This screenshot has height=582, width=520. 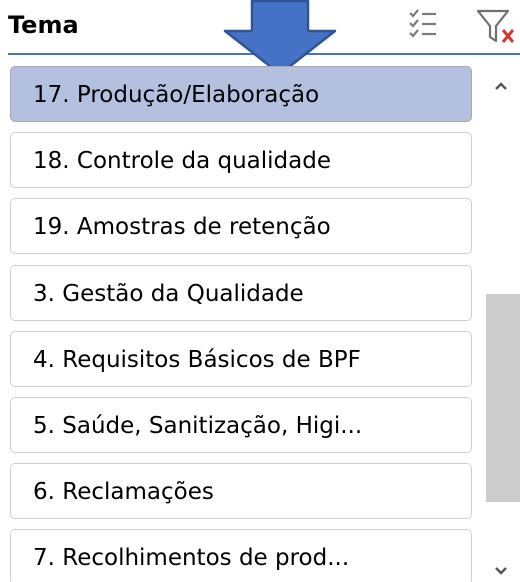 I want to click on slicer-item-label: 17. Produção/Elaboração, so click(x=176, y=95).